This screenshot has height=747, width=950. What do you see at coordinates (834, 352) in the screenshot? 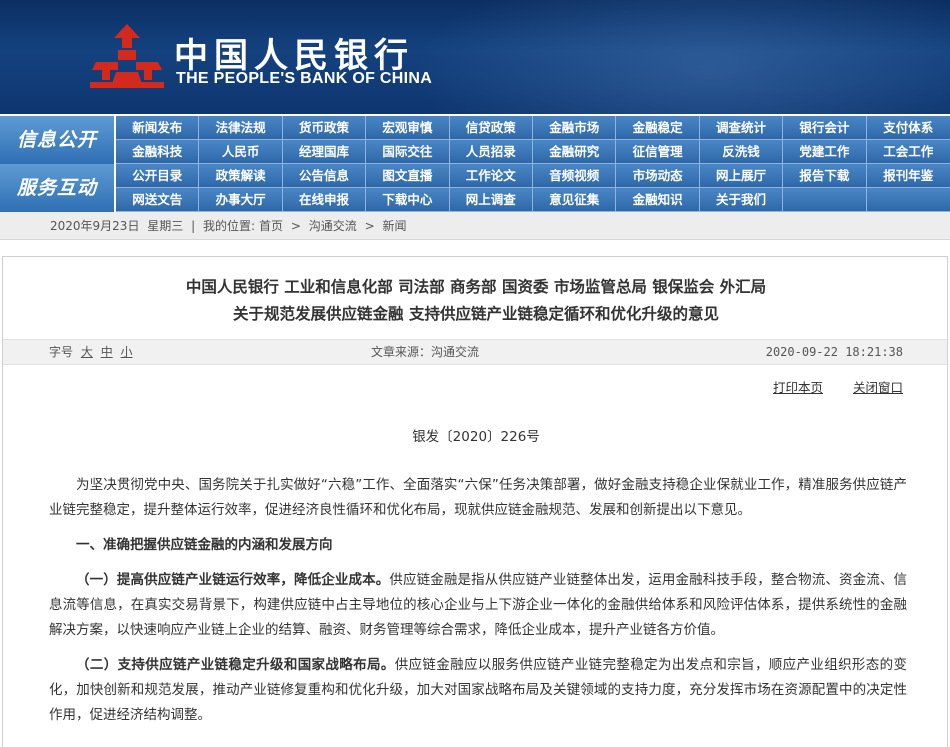
I see `article-datetime: 2020-09-22 18:21:38` at bounding box center [834, 352].